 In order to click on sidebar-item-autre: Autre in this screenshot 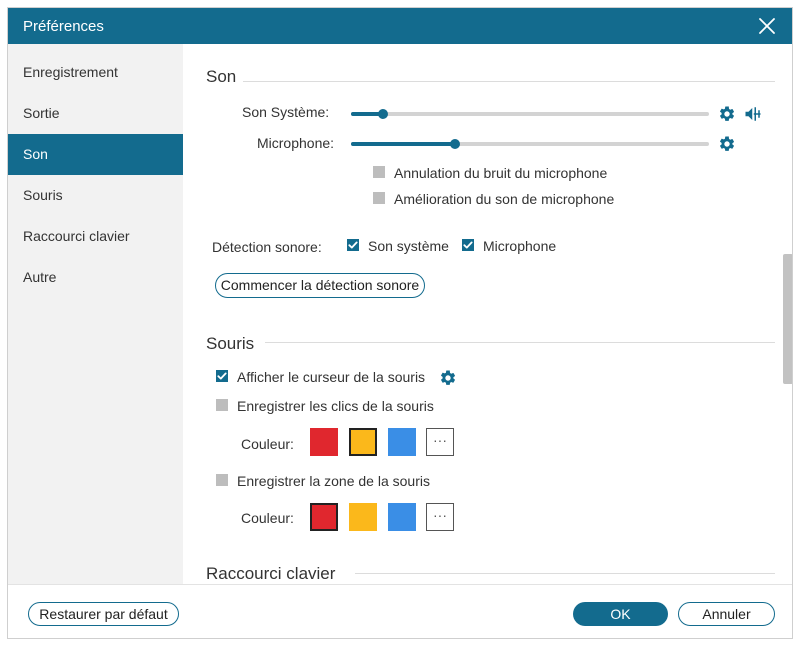, I will do `click(95, 277)`.